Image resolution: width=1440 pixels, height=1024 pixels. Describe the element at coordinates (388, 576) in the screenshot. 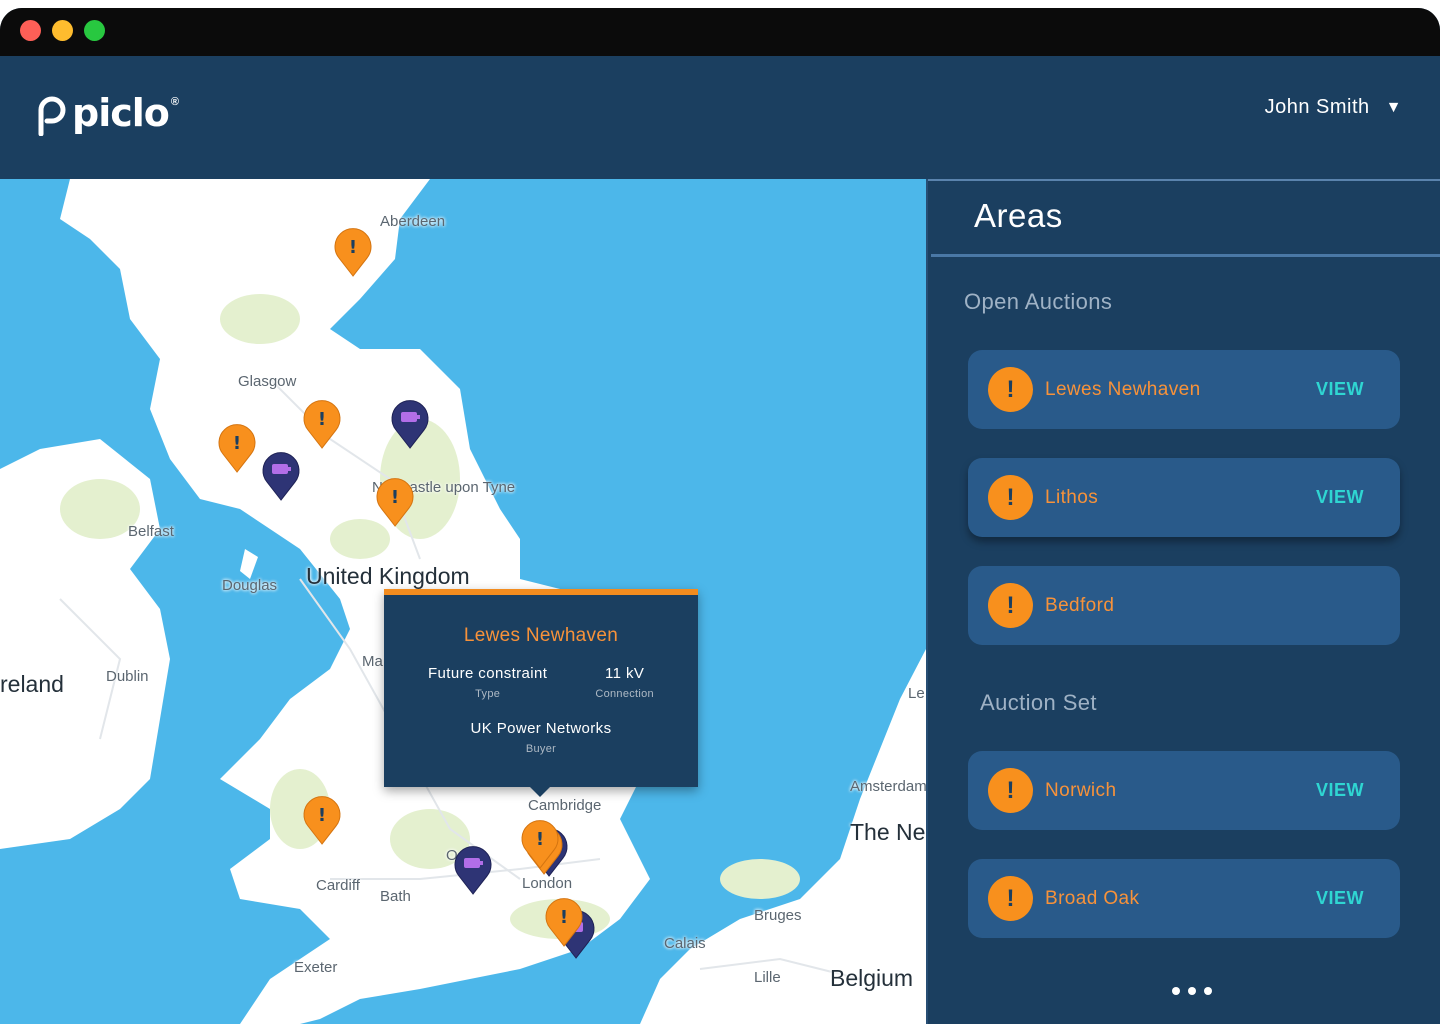

I see `map-label-united-kingdom: United Kingdom` at that location.